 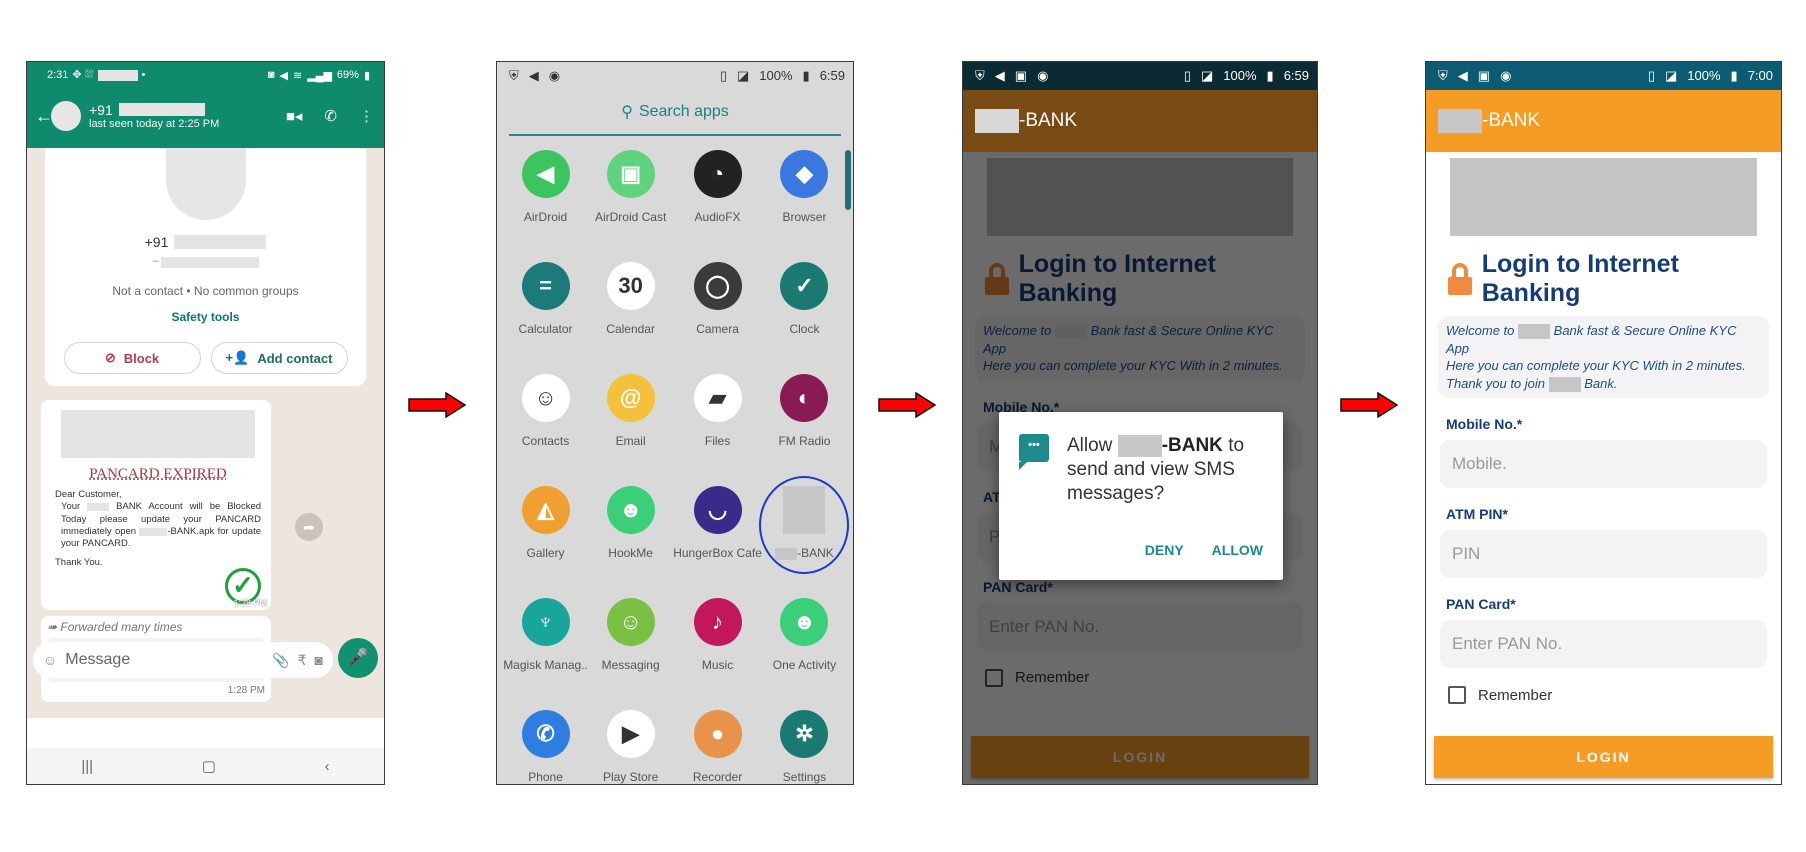 I want to click on app-icon-fm-radio: ◐ FM Radio, so click(x=804, y=411).